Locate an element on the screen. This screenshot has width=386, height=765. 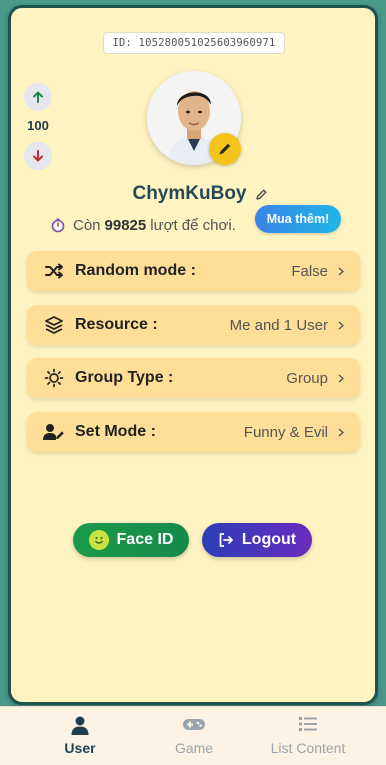
setting-resource: Resource : Me and 1 User is located at coordinates (193, 325).